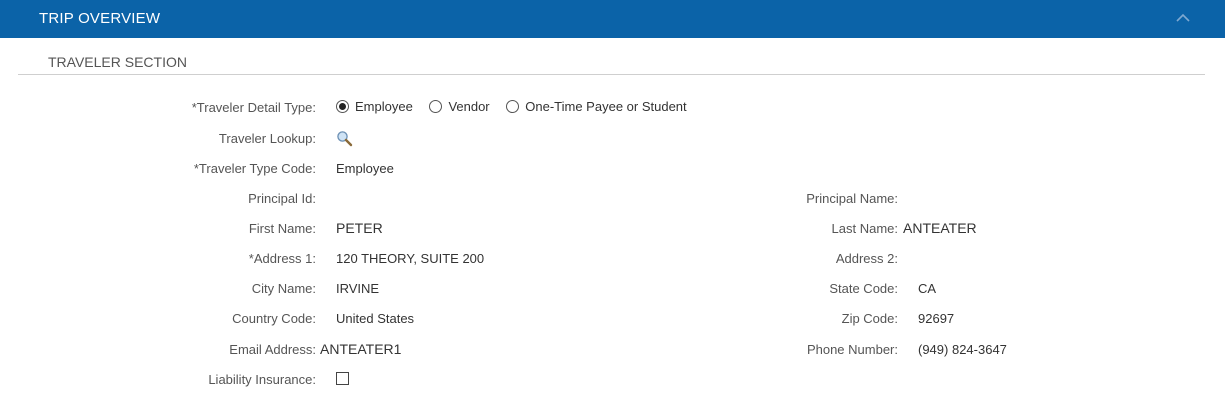 Image resolution: width=1225 pixels, height=406 pixels. Describe the element at coordinates (282, 198) in the screenshot. I see `principal-id-label: Principal Id:` at that location.